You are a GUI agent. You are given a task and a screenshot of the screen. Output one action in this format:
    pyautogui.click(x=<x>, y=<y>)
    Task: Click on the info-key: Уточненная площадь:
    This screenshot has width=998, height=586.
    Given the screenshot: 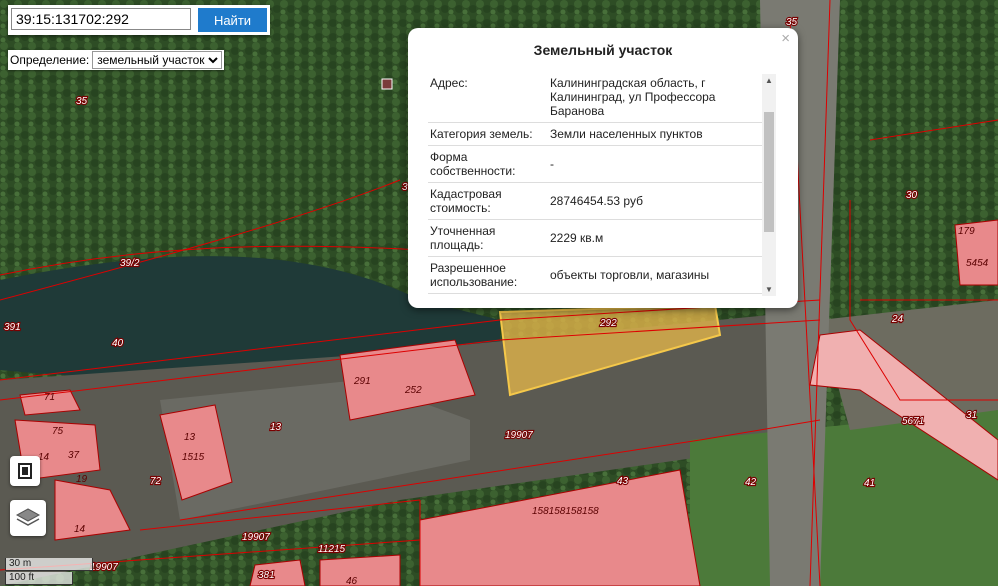 What is the action you would take?
    pyautogui.click(x=463, y=238)
    